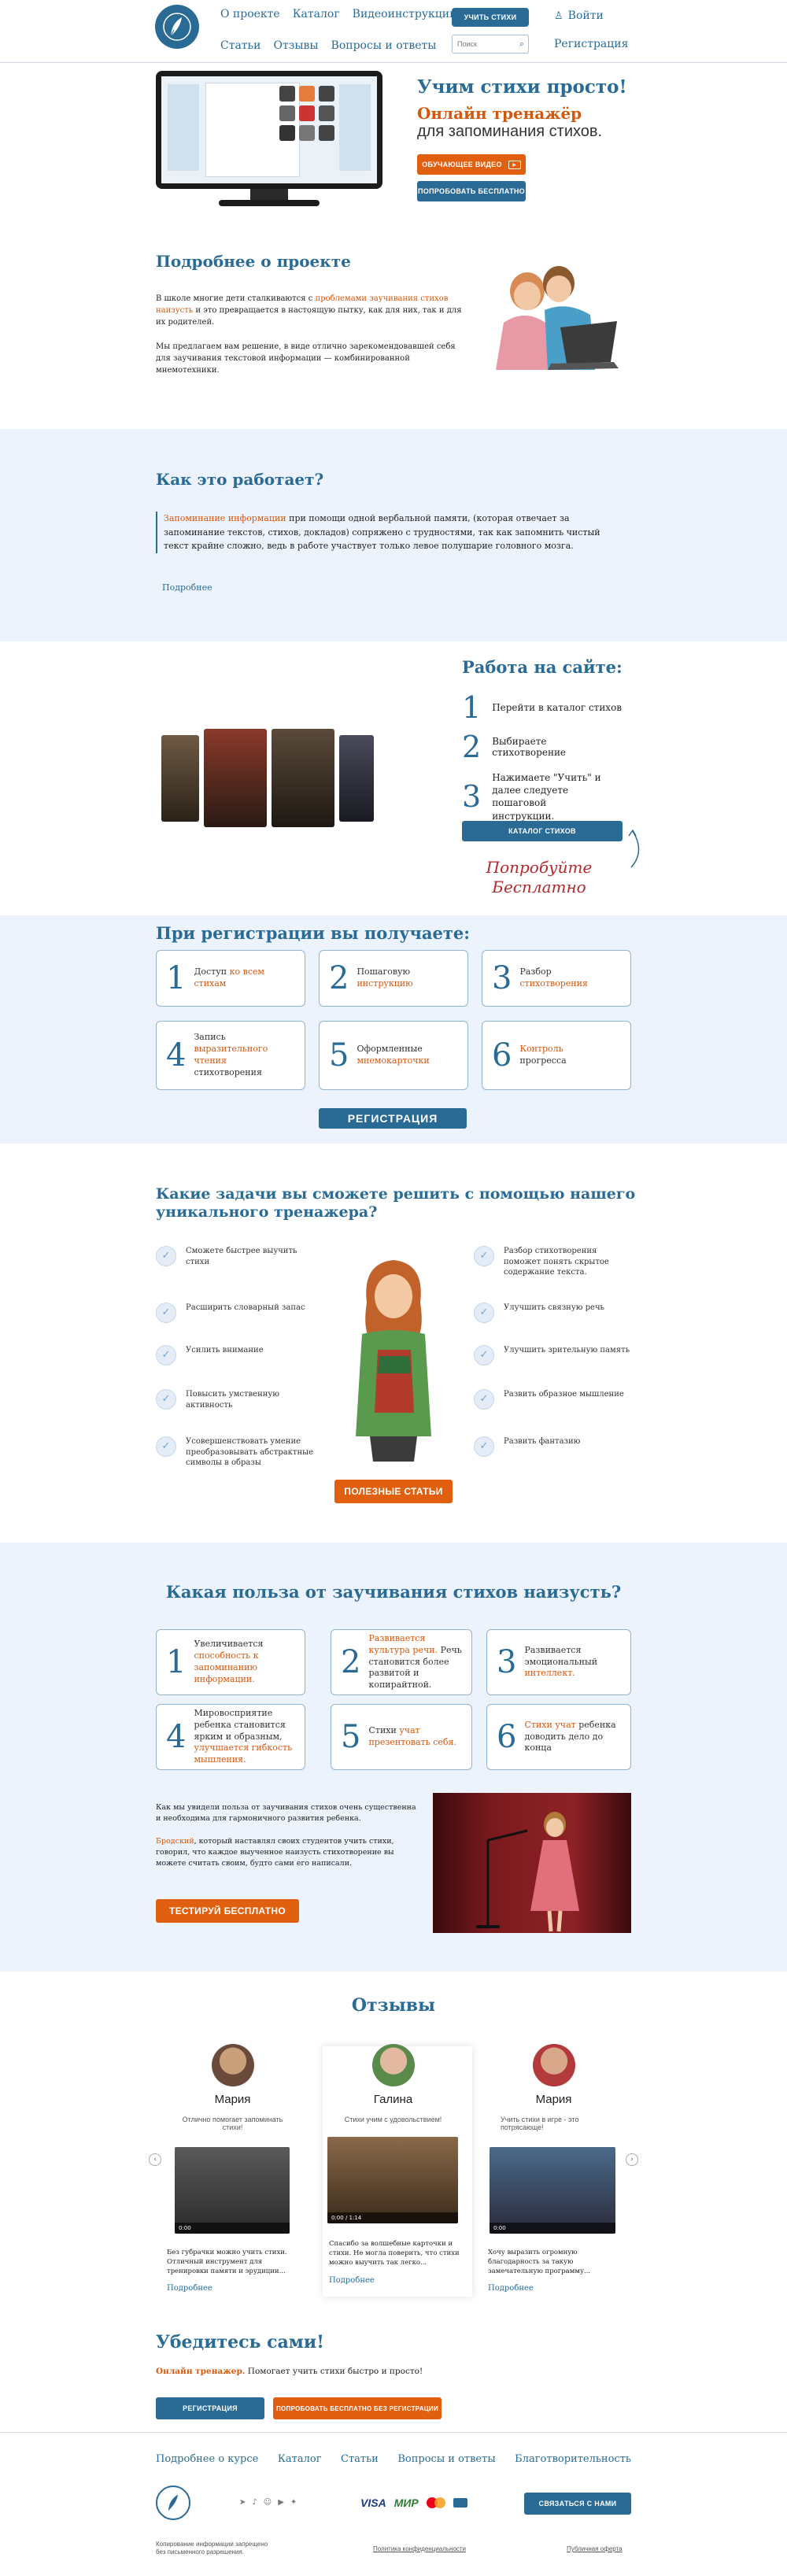 The height and width of the screenshot is (2576, 787). What do you see at coordinates (243, 2502) in the screenshot?
I see `telegram-icon: ➤` at bounding box center [243, 2502].